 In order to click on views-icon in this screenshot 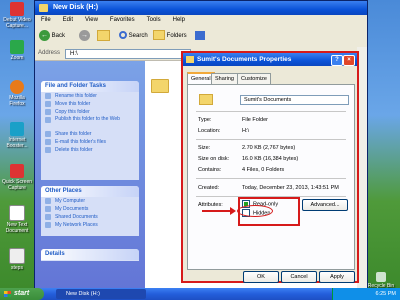, I will do `click(200, 35)`.